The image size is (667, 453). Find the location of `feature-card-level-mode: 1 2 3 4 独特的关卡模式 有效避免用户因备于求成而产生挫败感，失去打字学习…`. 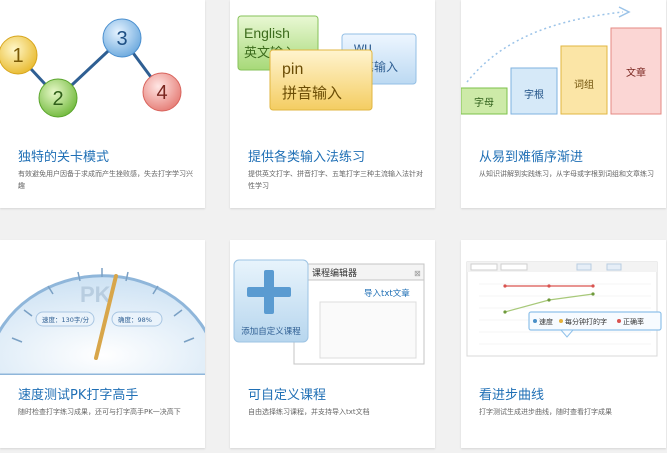

feature-card-level-mode: 1 2 3 4 独特的关卡模式 有效避免用户因备于求成而产生挫败感，失去打字学习… is located at coordinates (102, 104).